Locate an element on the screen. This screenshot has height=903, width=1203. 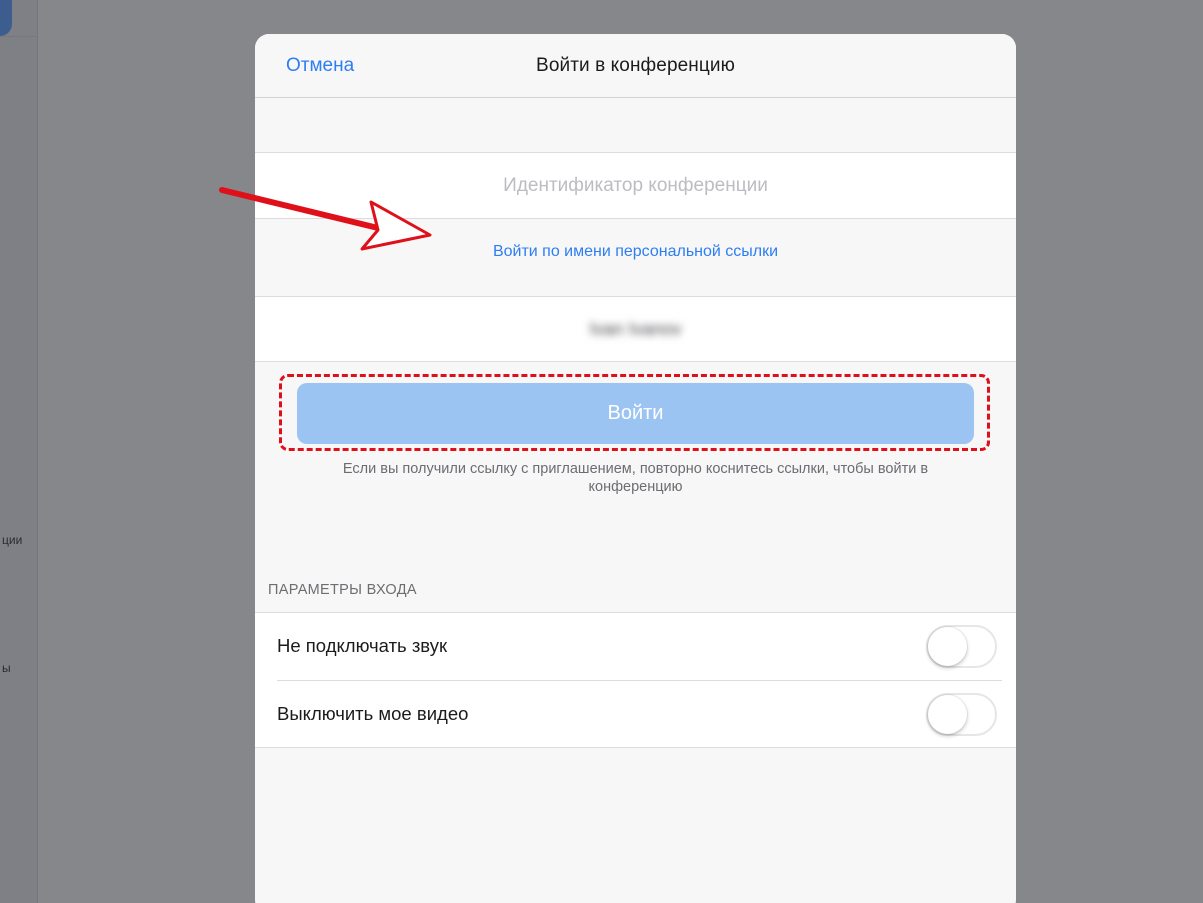
option-row-mute-audio: Не подключать звук is located at coordinates (635, 647).